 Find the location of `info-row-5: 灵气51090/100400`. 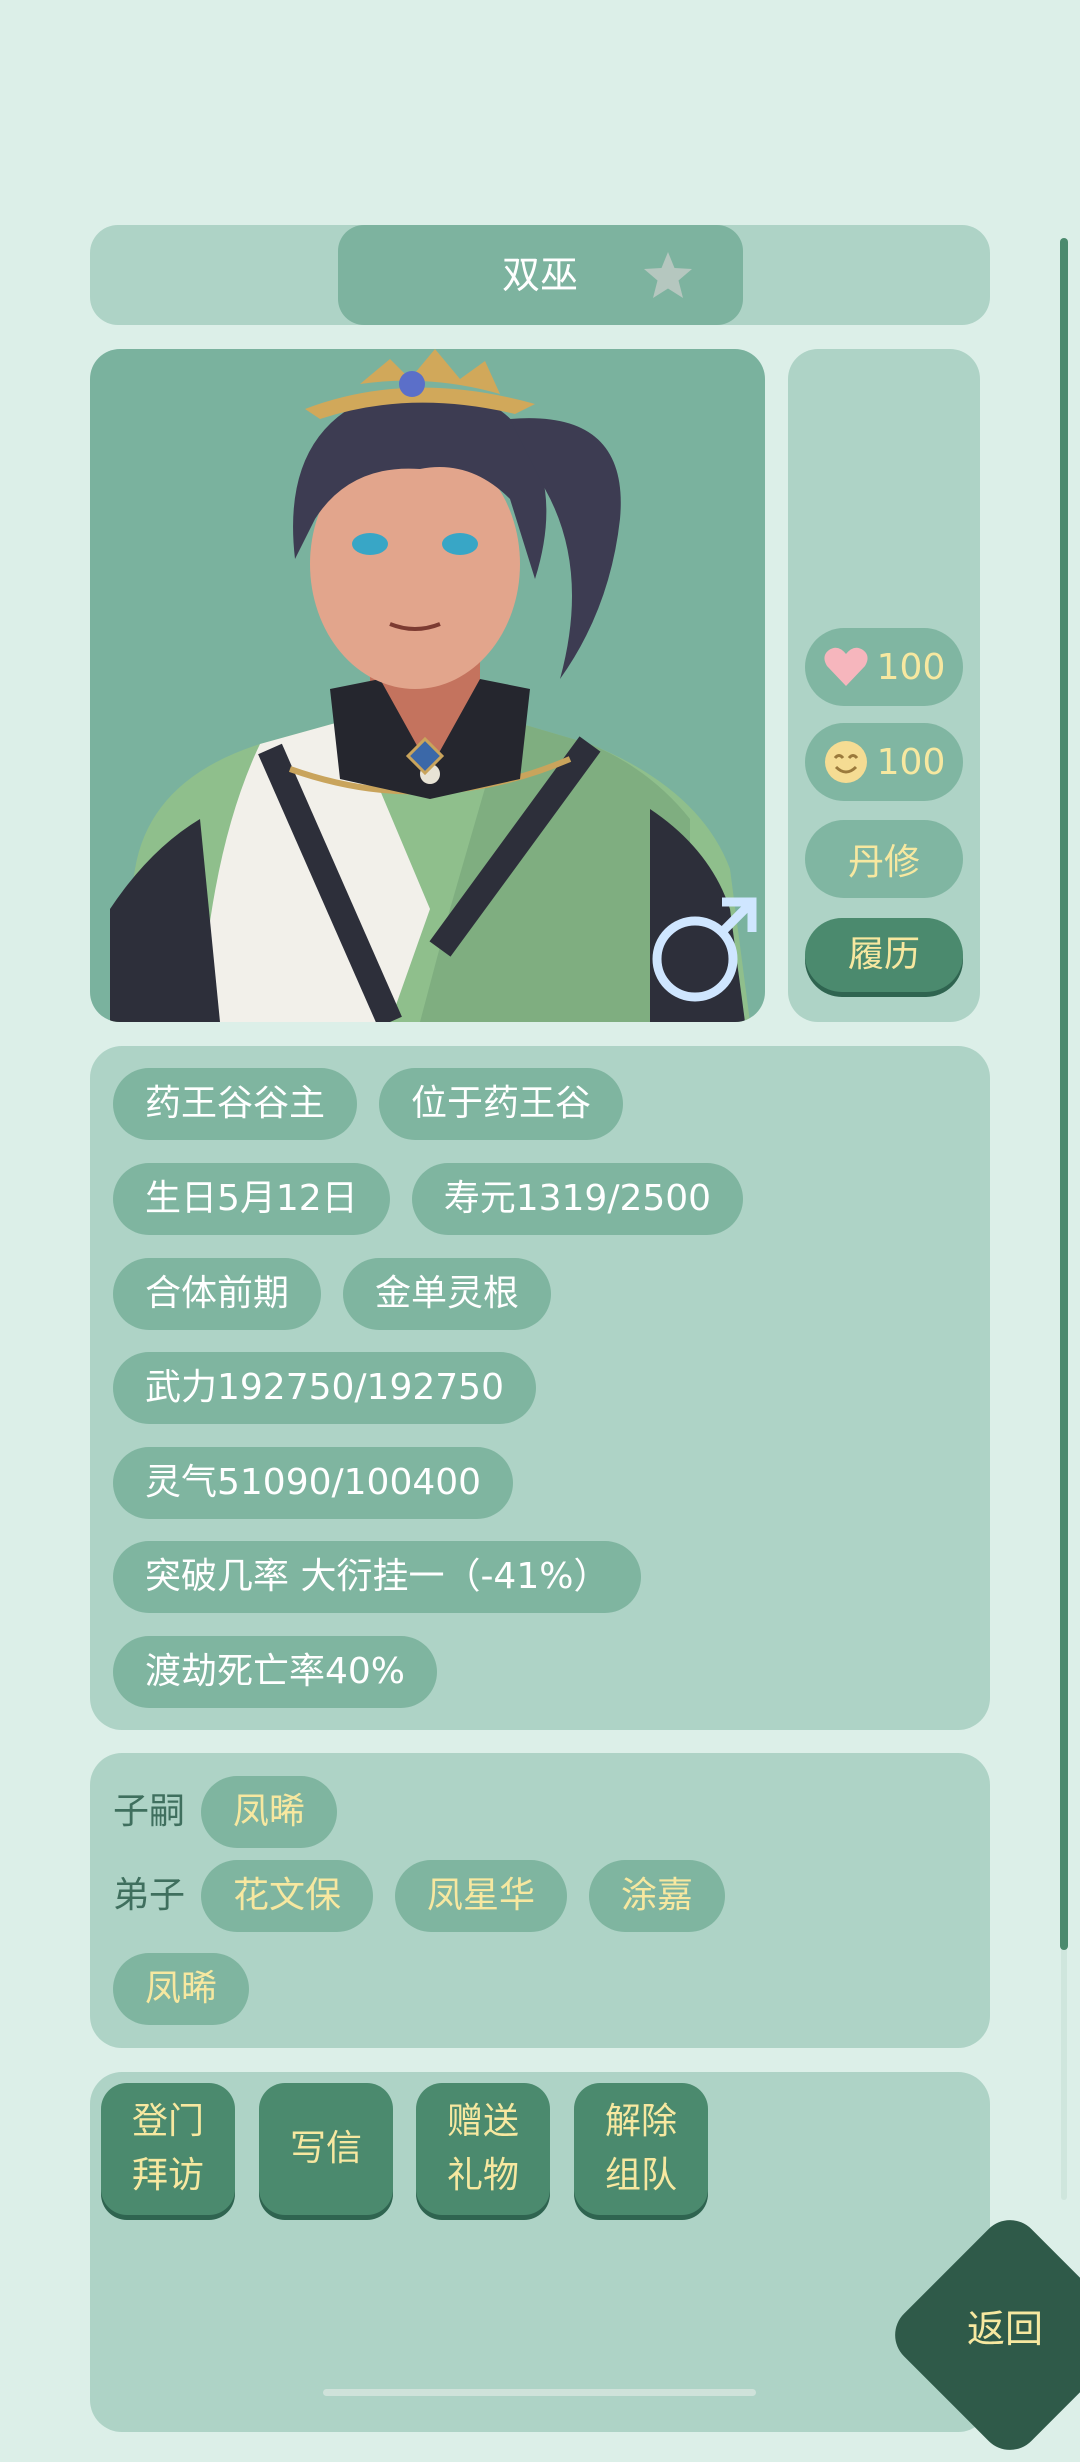

info-row-5: 灵气51090/100400 is located at coordinates (324, 1483).